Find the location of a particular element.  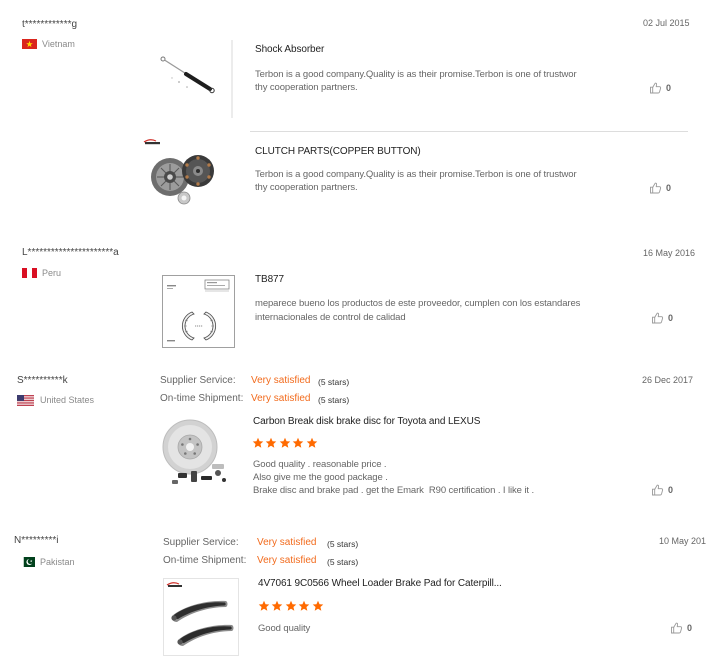

reviewer-country: Peru is located at coordinates (52, 273).